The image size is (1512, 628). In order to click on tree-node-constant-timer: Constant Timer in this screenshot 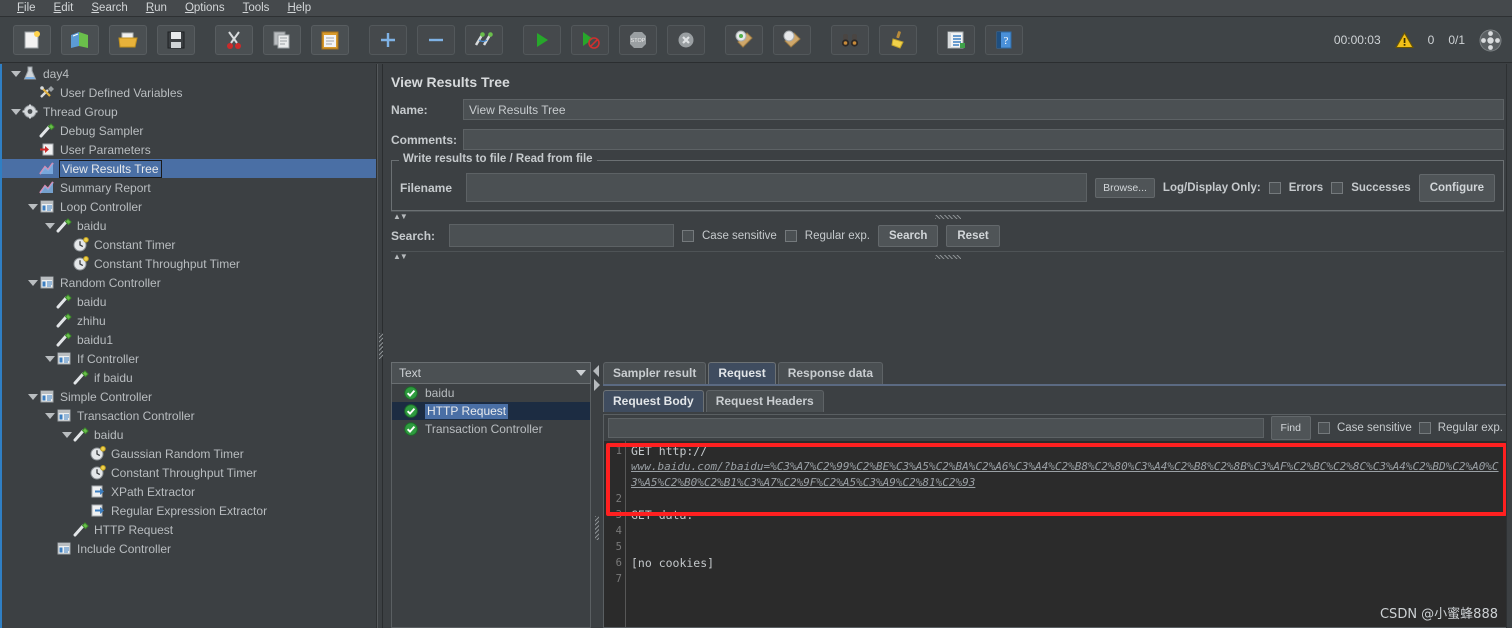, I will do `click(189, 244)`.